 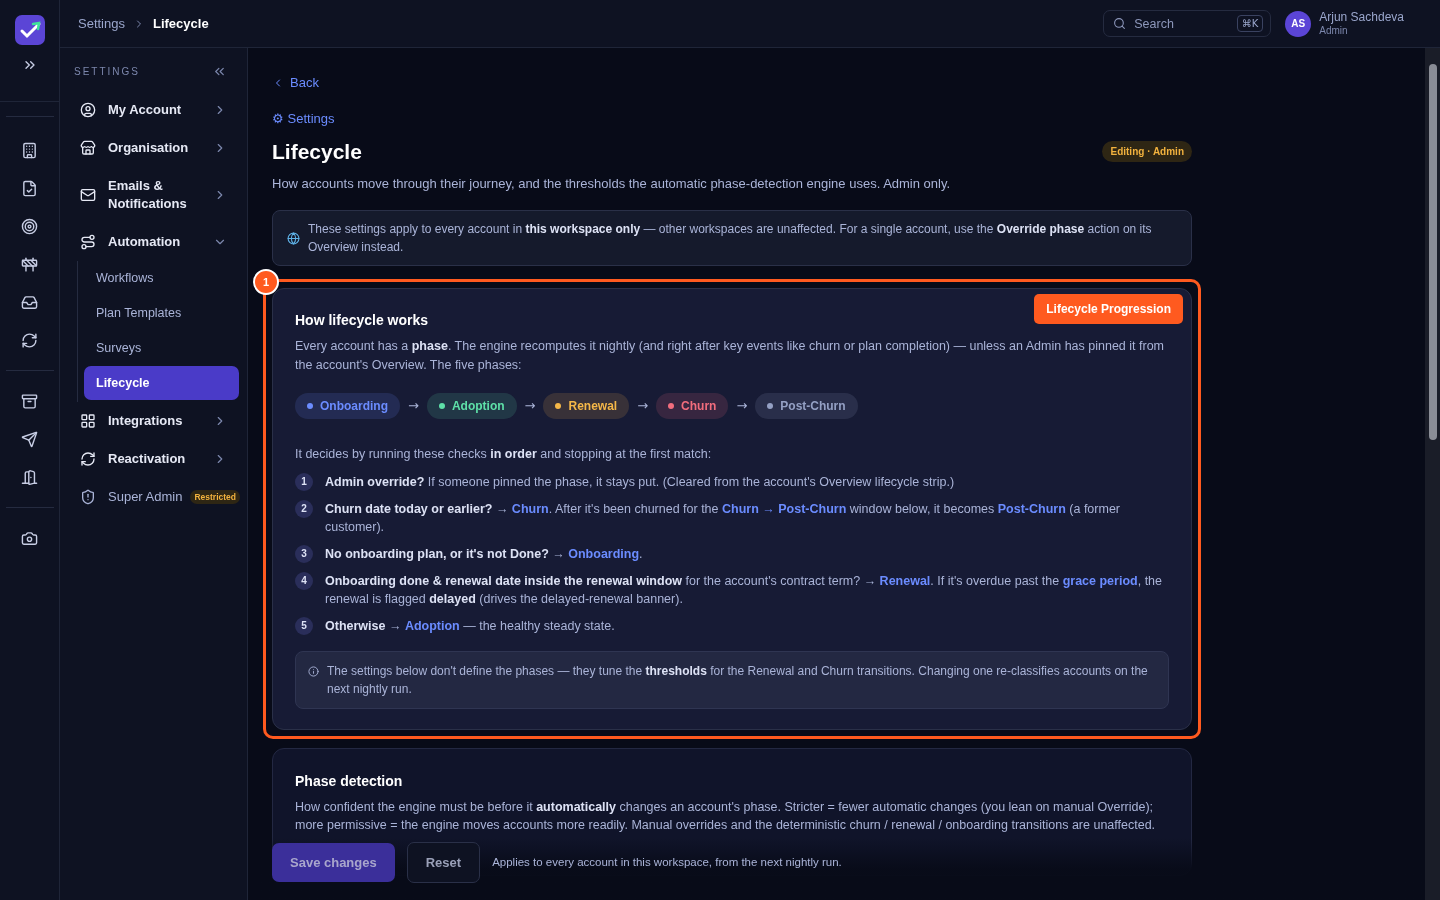 I want to click on sidebar-item: Reactivation, so click(x=156, y=459).